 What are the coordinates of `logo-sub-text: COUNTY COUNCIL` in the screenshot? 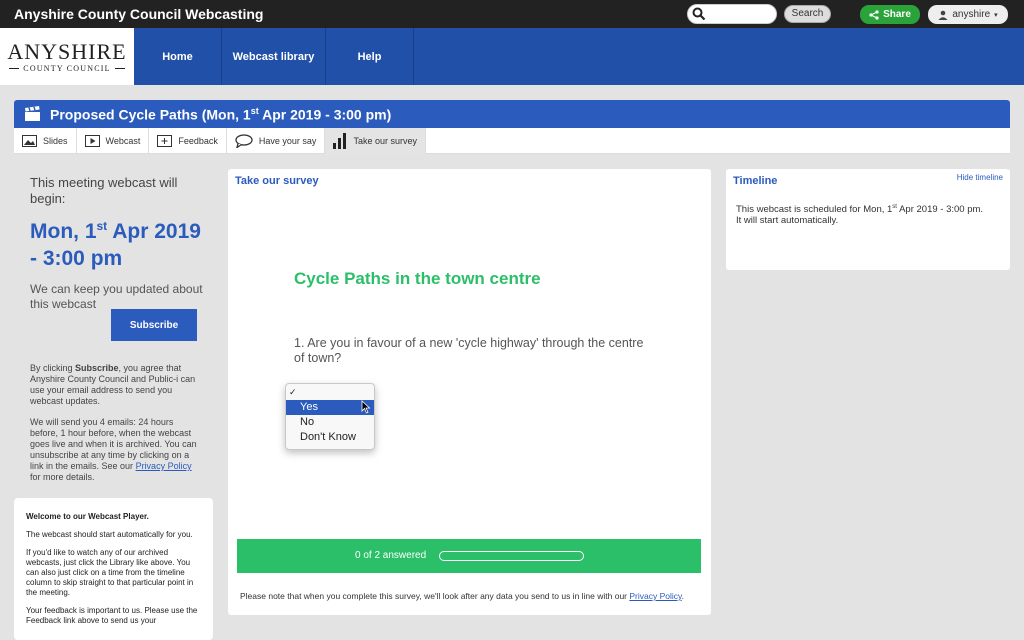 It's located at (67, 68).